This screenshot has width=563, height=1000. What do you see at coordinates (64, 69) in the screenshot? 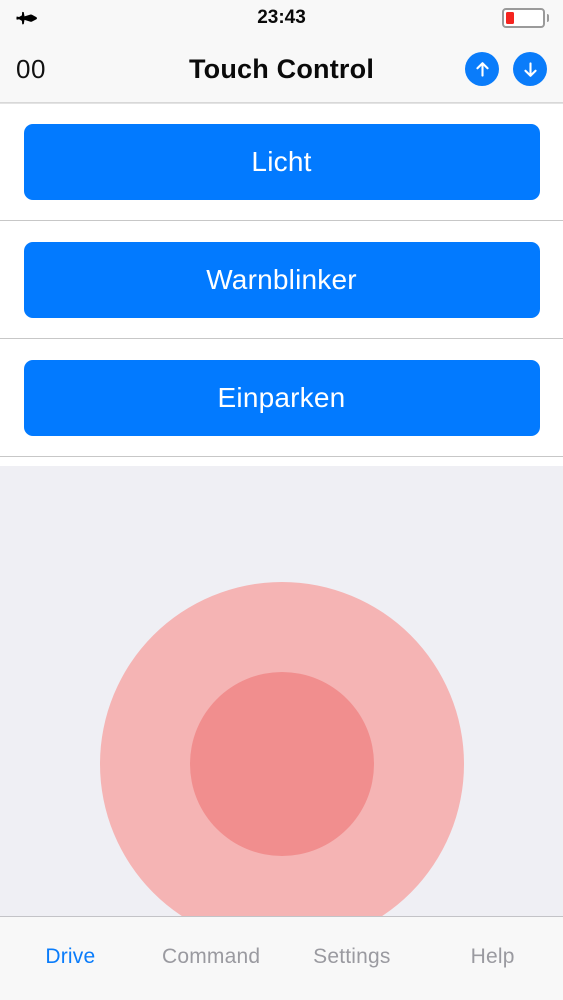
I see `nav-bar-left: 00` at bounding box center [64, 69].